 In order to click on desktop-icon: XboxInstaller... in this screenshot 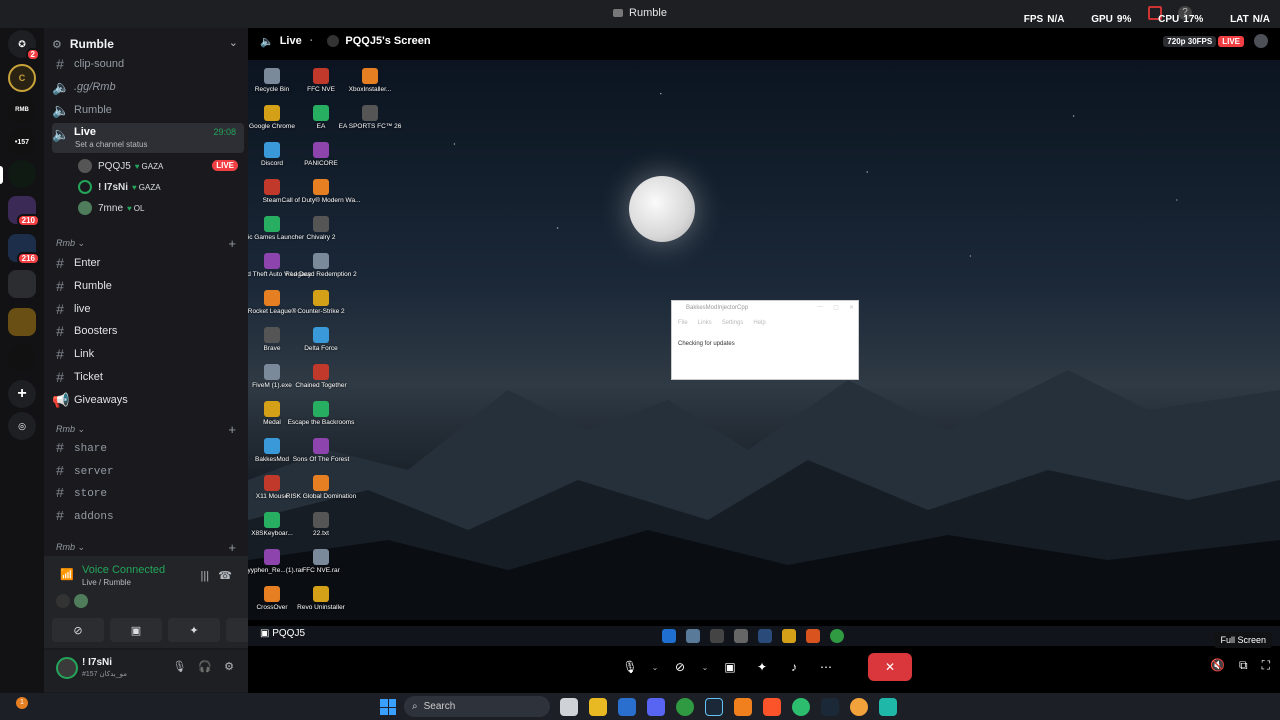, I will do `click(370, 87)`.